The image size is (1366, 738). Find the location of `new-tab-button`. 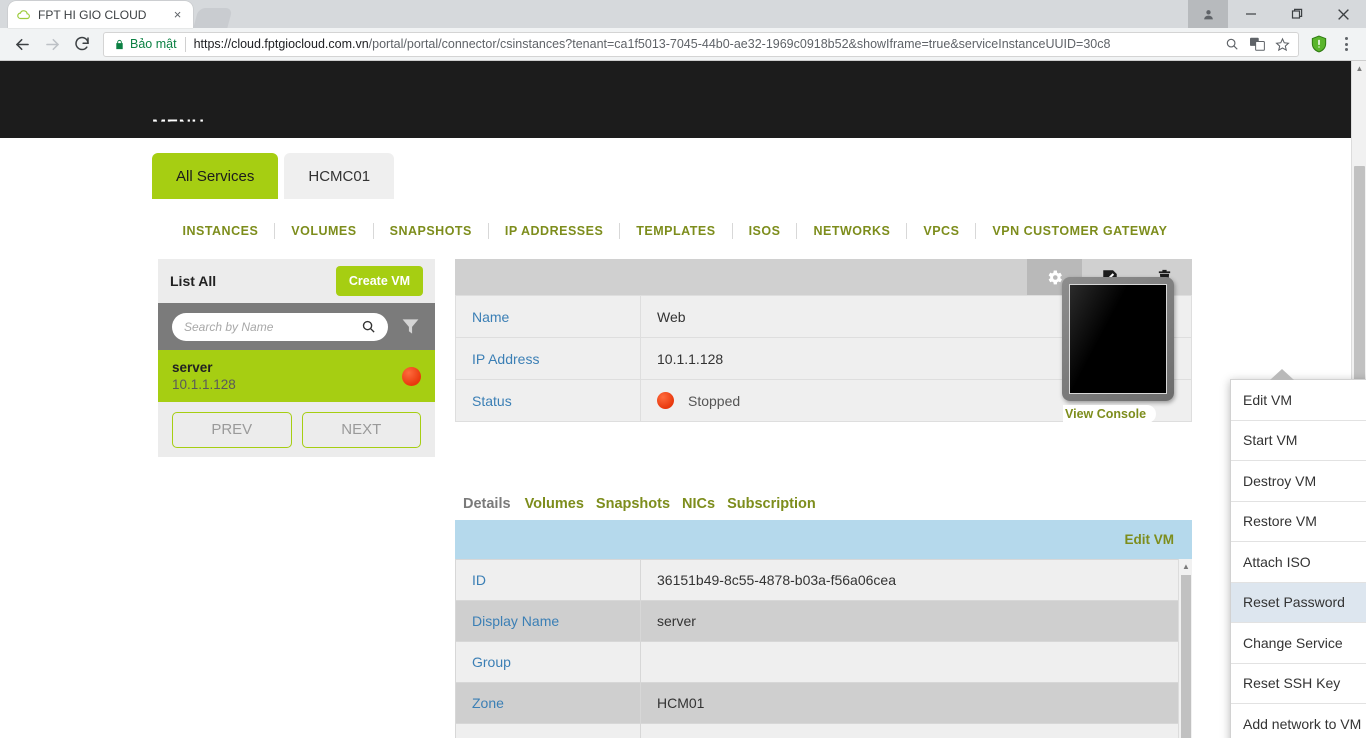

new-tab-button is located at coordinates (213, 18).